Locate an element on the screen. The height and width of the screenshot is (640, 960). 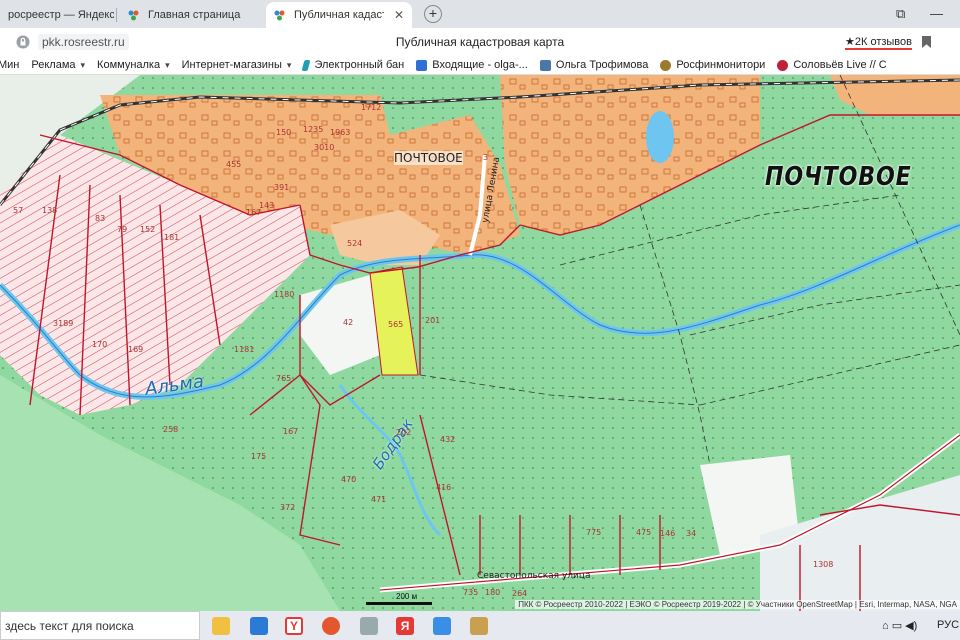
reviews-link: ★2К отзывов is located at coordinates (878, 42).